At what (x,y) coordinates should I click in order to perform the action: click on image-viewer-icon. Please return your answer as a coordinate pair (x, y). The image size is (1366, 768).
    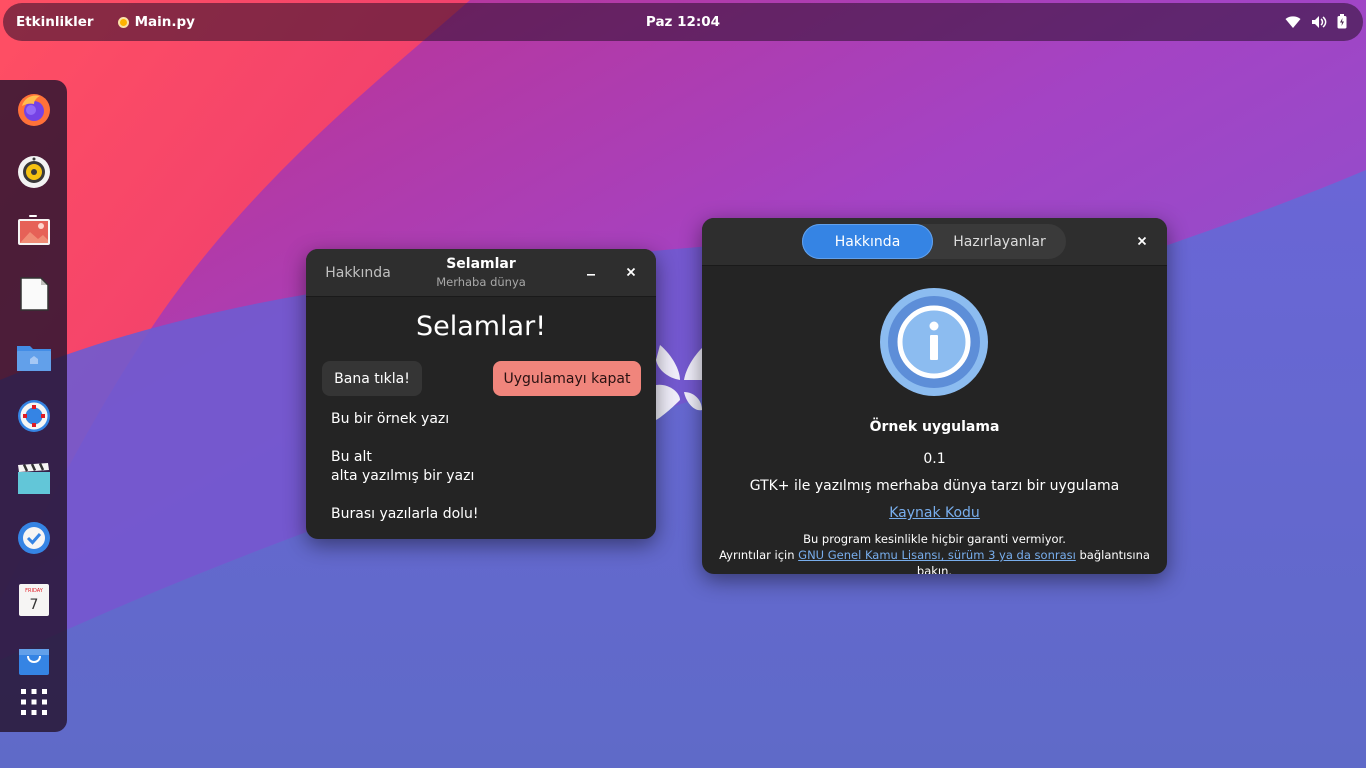
    Looking at the image, I should click on (34, 232).